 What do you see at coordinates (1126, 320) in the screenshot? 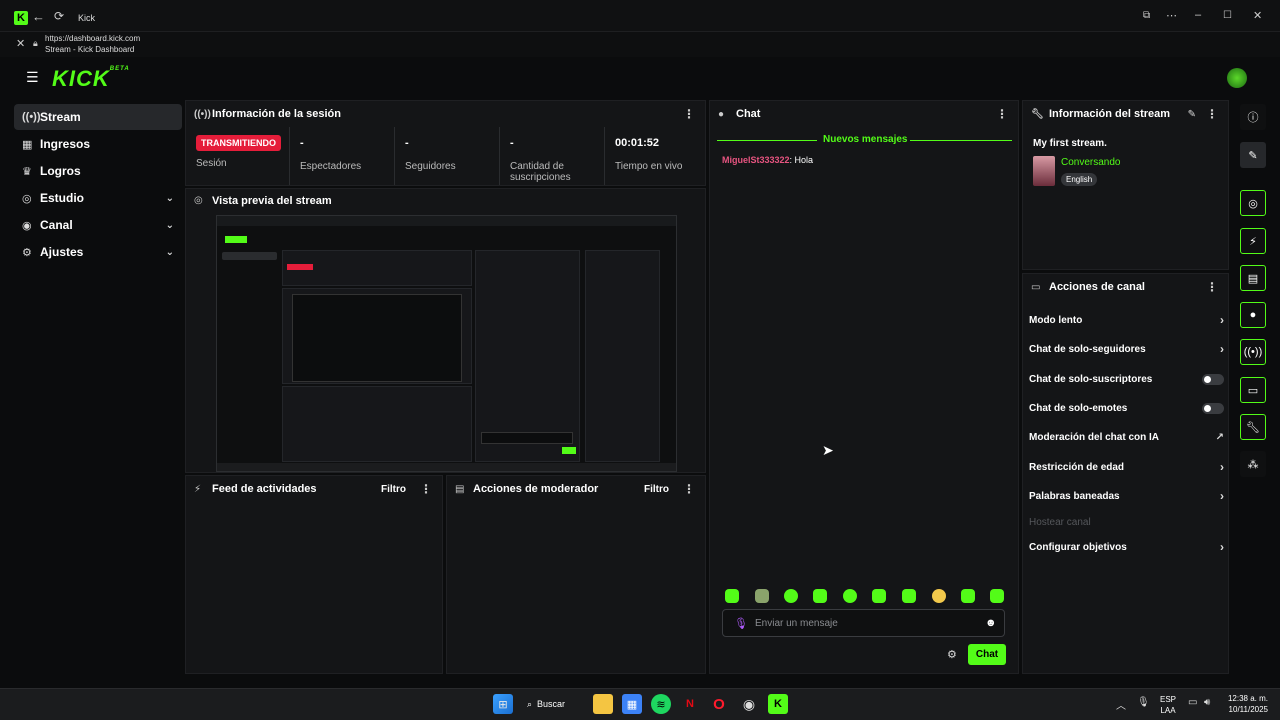
I see `action-slow-mode: Modo lento ›` at bounding box center [1126, 320].